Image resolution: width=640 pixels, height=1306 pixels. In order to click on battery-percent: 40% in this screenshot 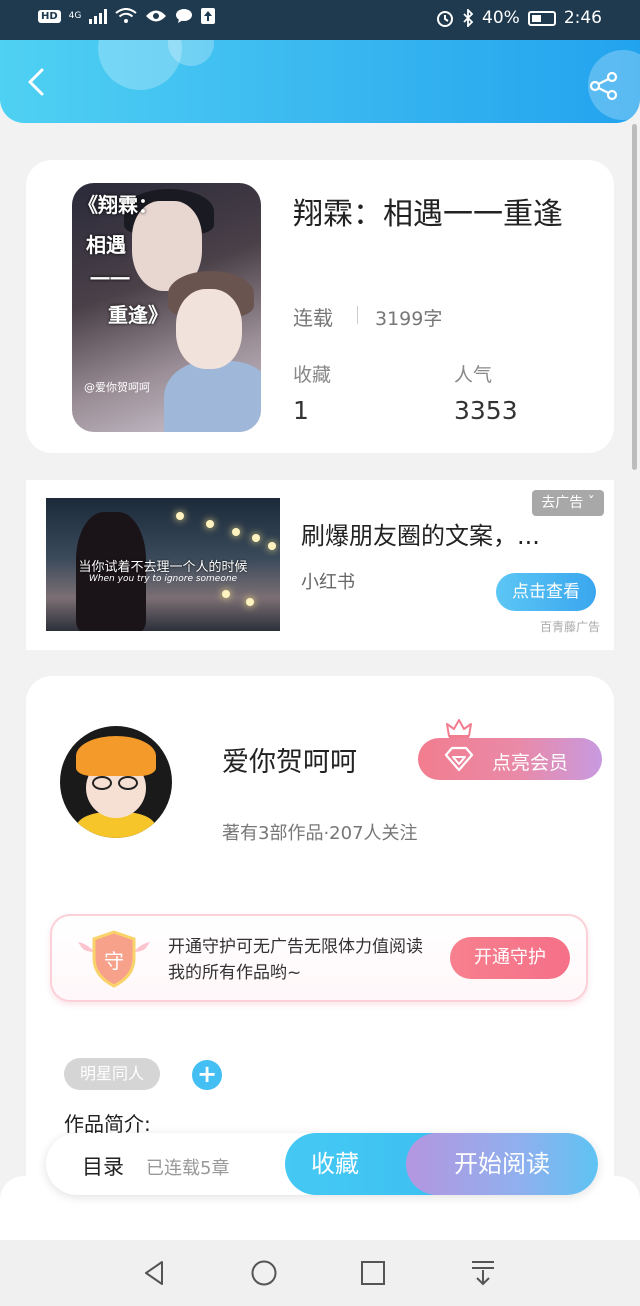, I will do `click(501, 18)`.